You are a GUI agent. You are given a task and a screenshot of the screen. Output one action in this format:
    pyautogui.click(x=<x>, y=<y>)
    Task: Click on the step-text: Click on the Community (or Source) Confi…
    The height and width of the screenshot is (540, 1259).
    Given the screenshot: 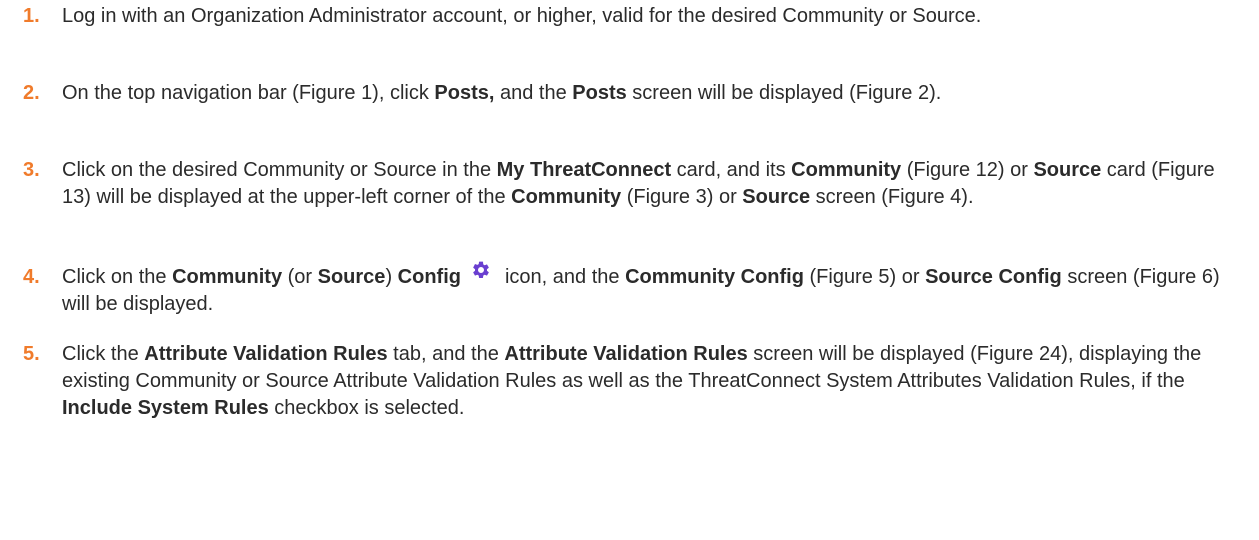 What is the action you would take?
    pyautogui.click(x=655, y=289)
    